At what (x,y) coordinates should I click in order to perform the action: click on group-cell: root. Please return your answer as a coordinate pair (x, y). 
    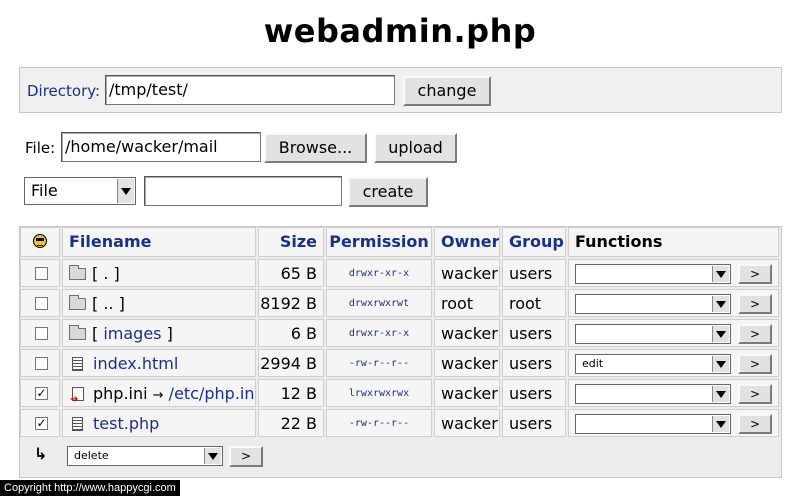
    Looking at the image, I should click on (534, 303).